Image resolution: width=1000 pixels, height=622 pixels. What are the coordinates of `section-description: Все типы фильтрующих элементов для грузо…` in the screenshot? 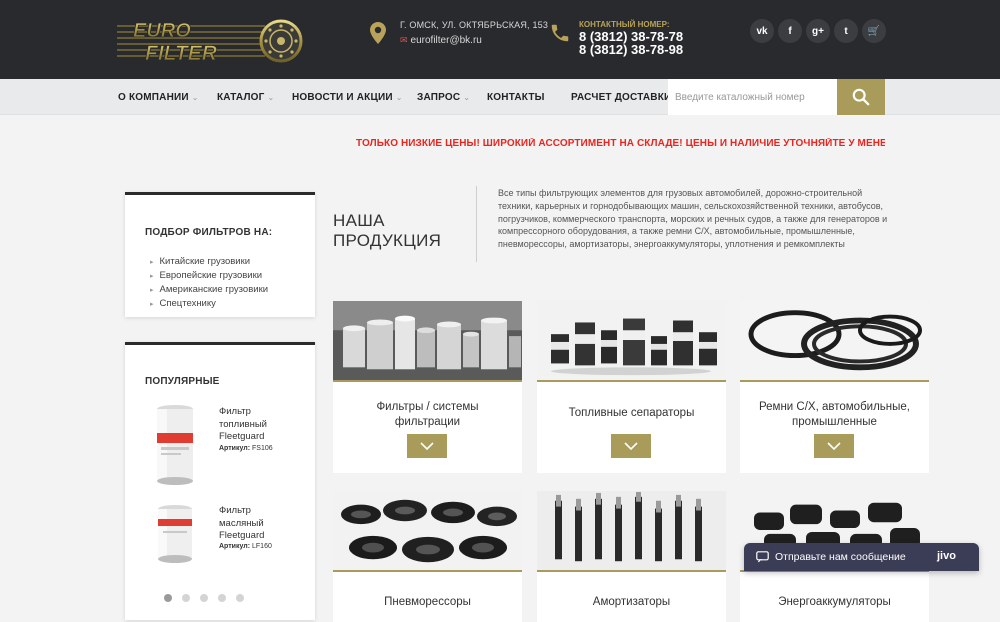 It's located at (693, 219).